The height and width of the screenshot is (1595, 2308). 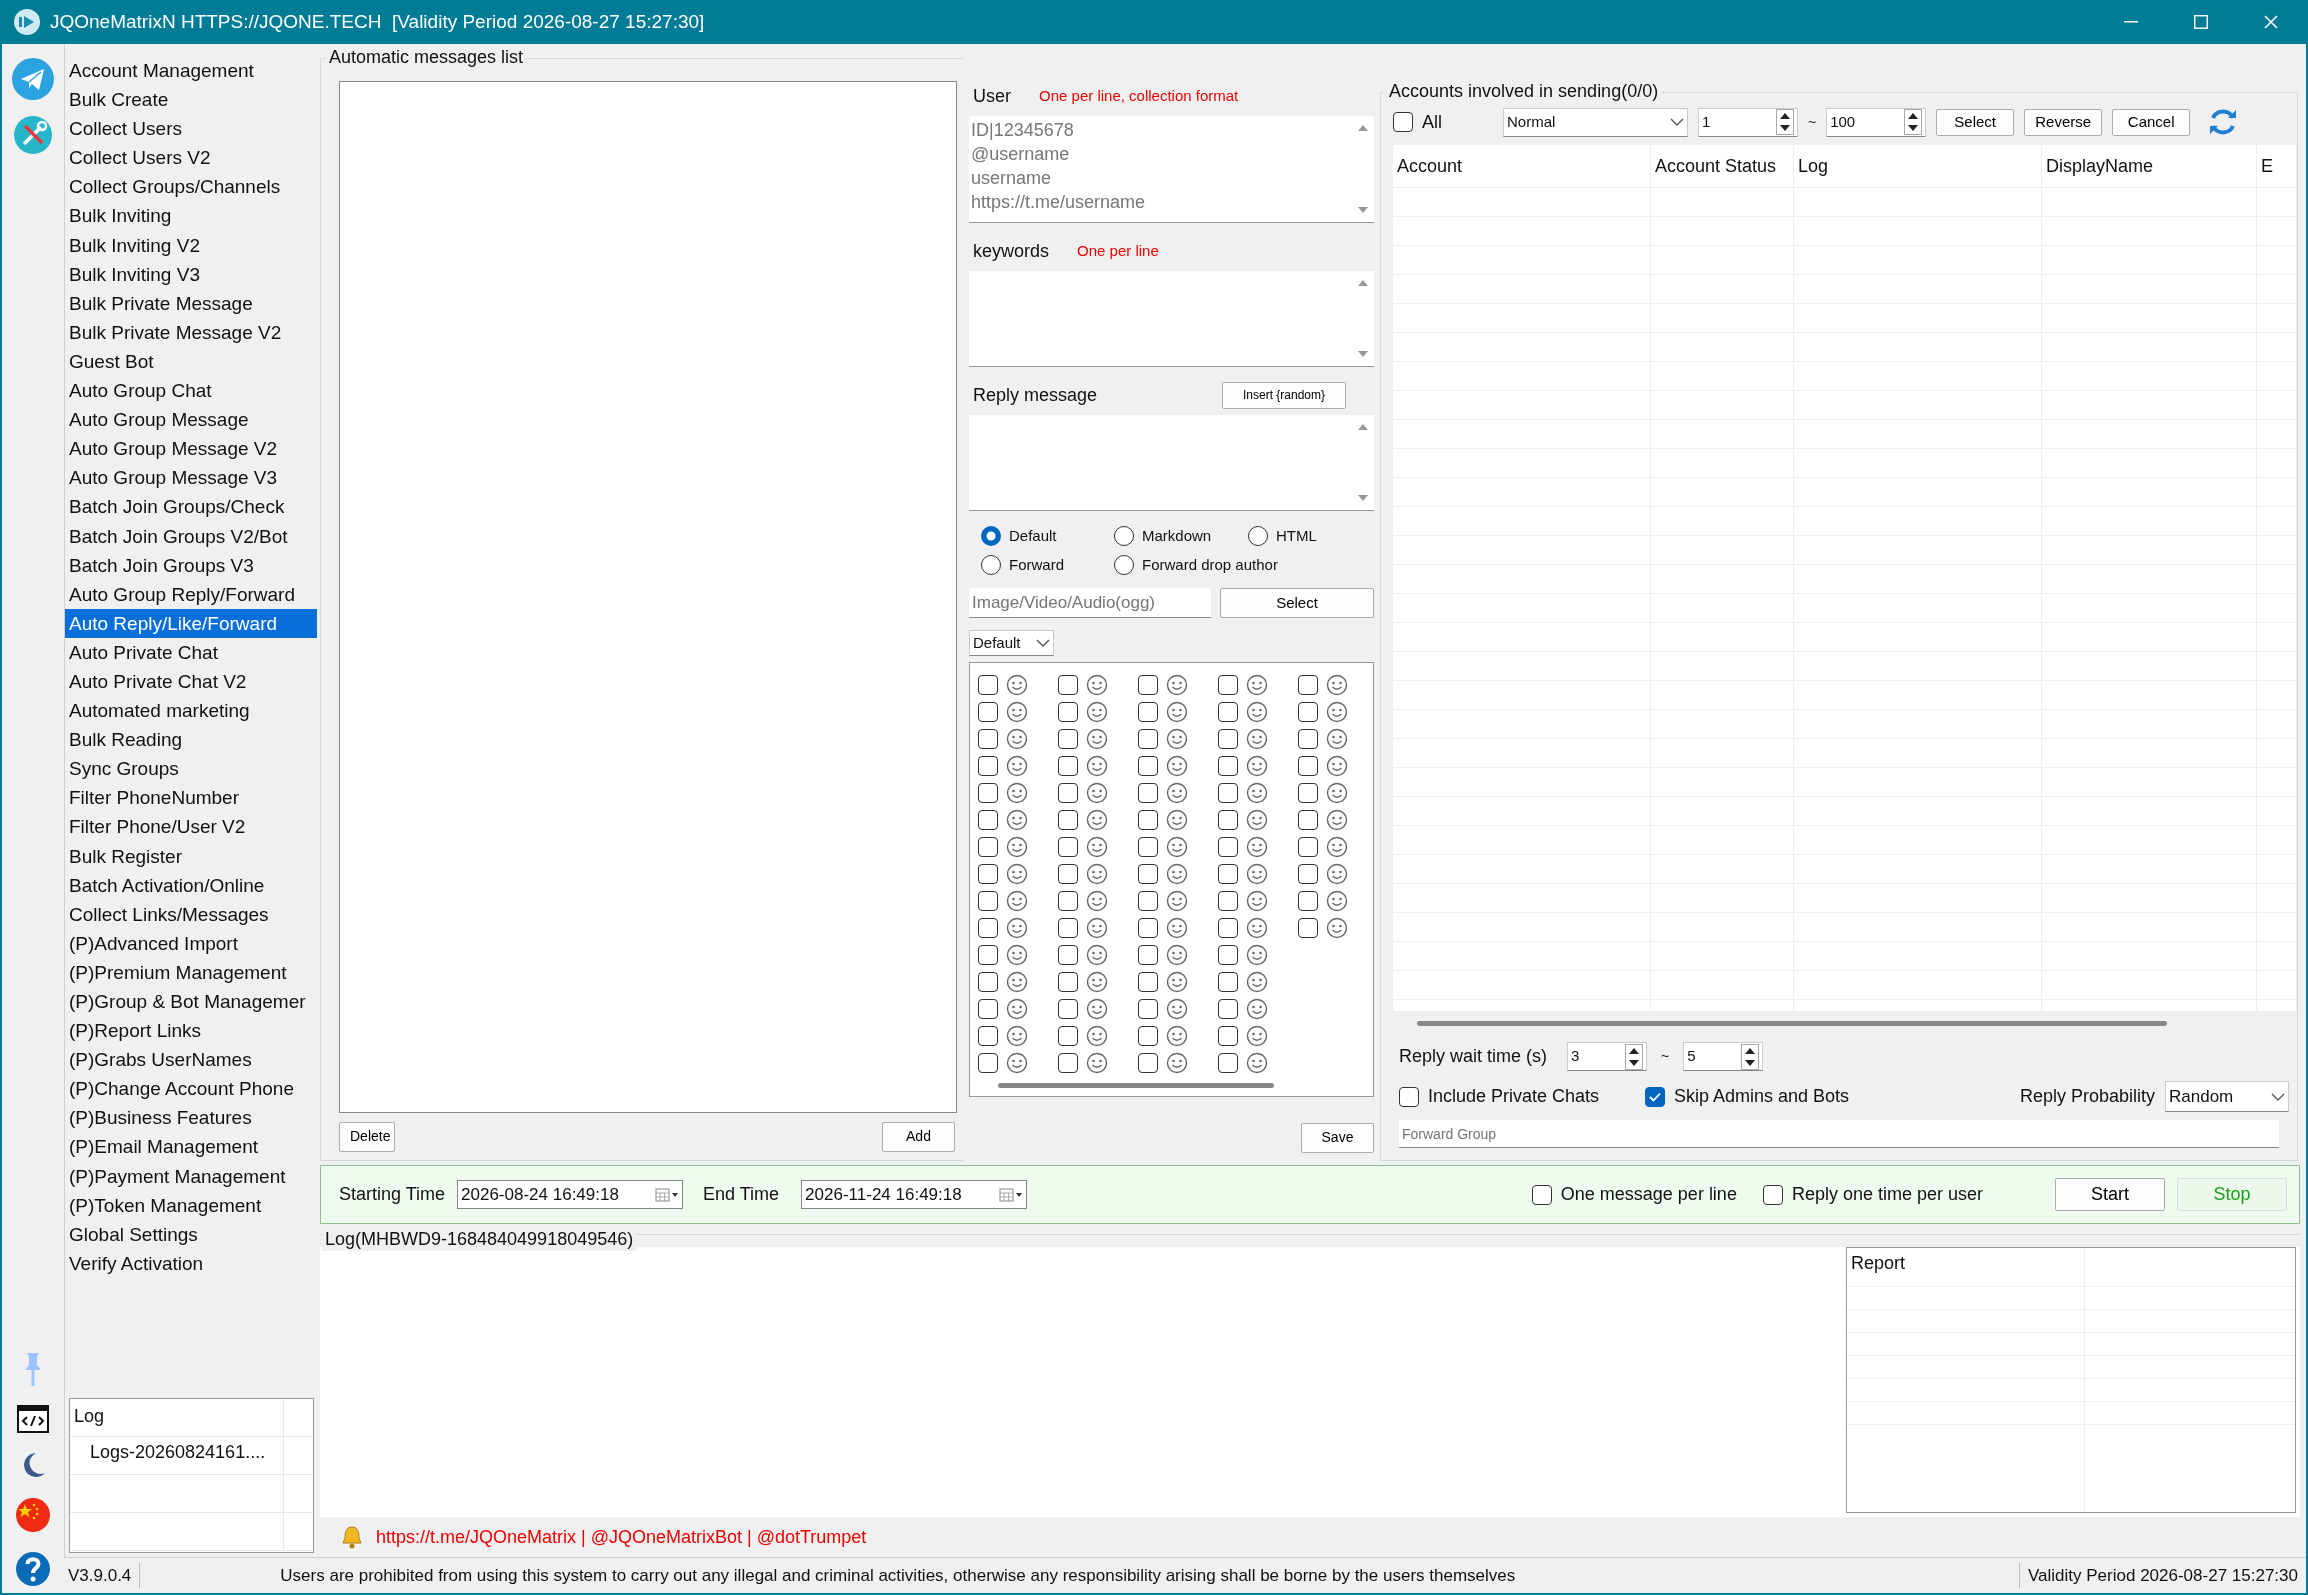 I want to click on sidebar-item: Bulk Inviting, so click(x=191, y=216).